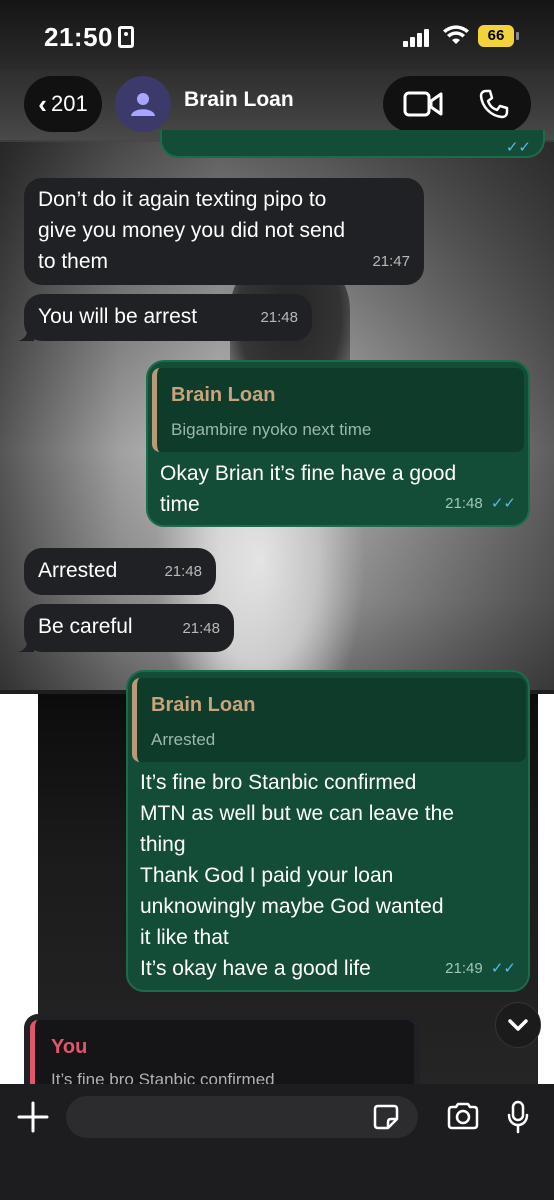 The image size is (554, 1200). I want to click on reply-quote: Brain Loan Bigambire nyoko next time, so click(338, 410).